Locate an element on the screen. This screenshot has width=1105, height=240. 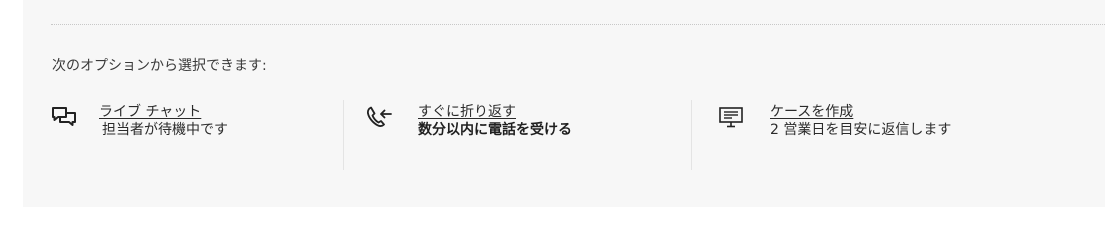
live-chat-link: ライブ チャット is located at coordinates (163, 112).